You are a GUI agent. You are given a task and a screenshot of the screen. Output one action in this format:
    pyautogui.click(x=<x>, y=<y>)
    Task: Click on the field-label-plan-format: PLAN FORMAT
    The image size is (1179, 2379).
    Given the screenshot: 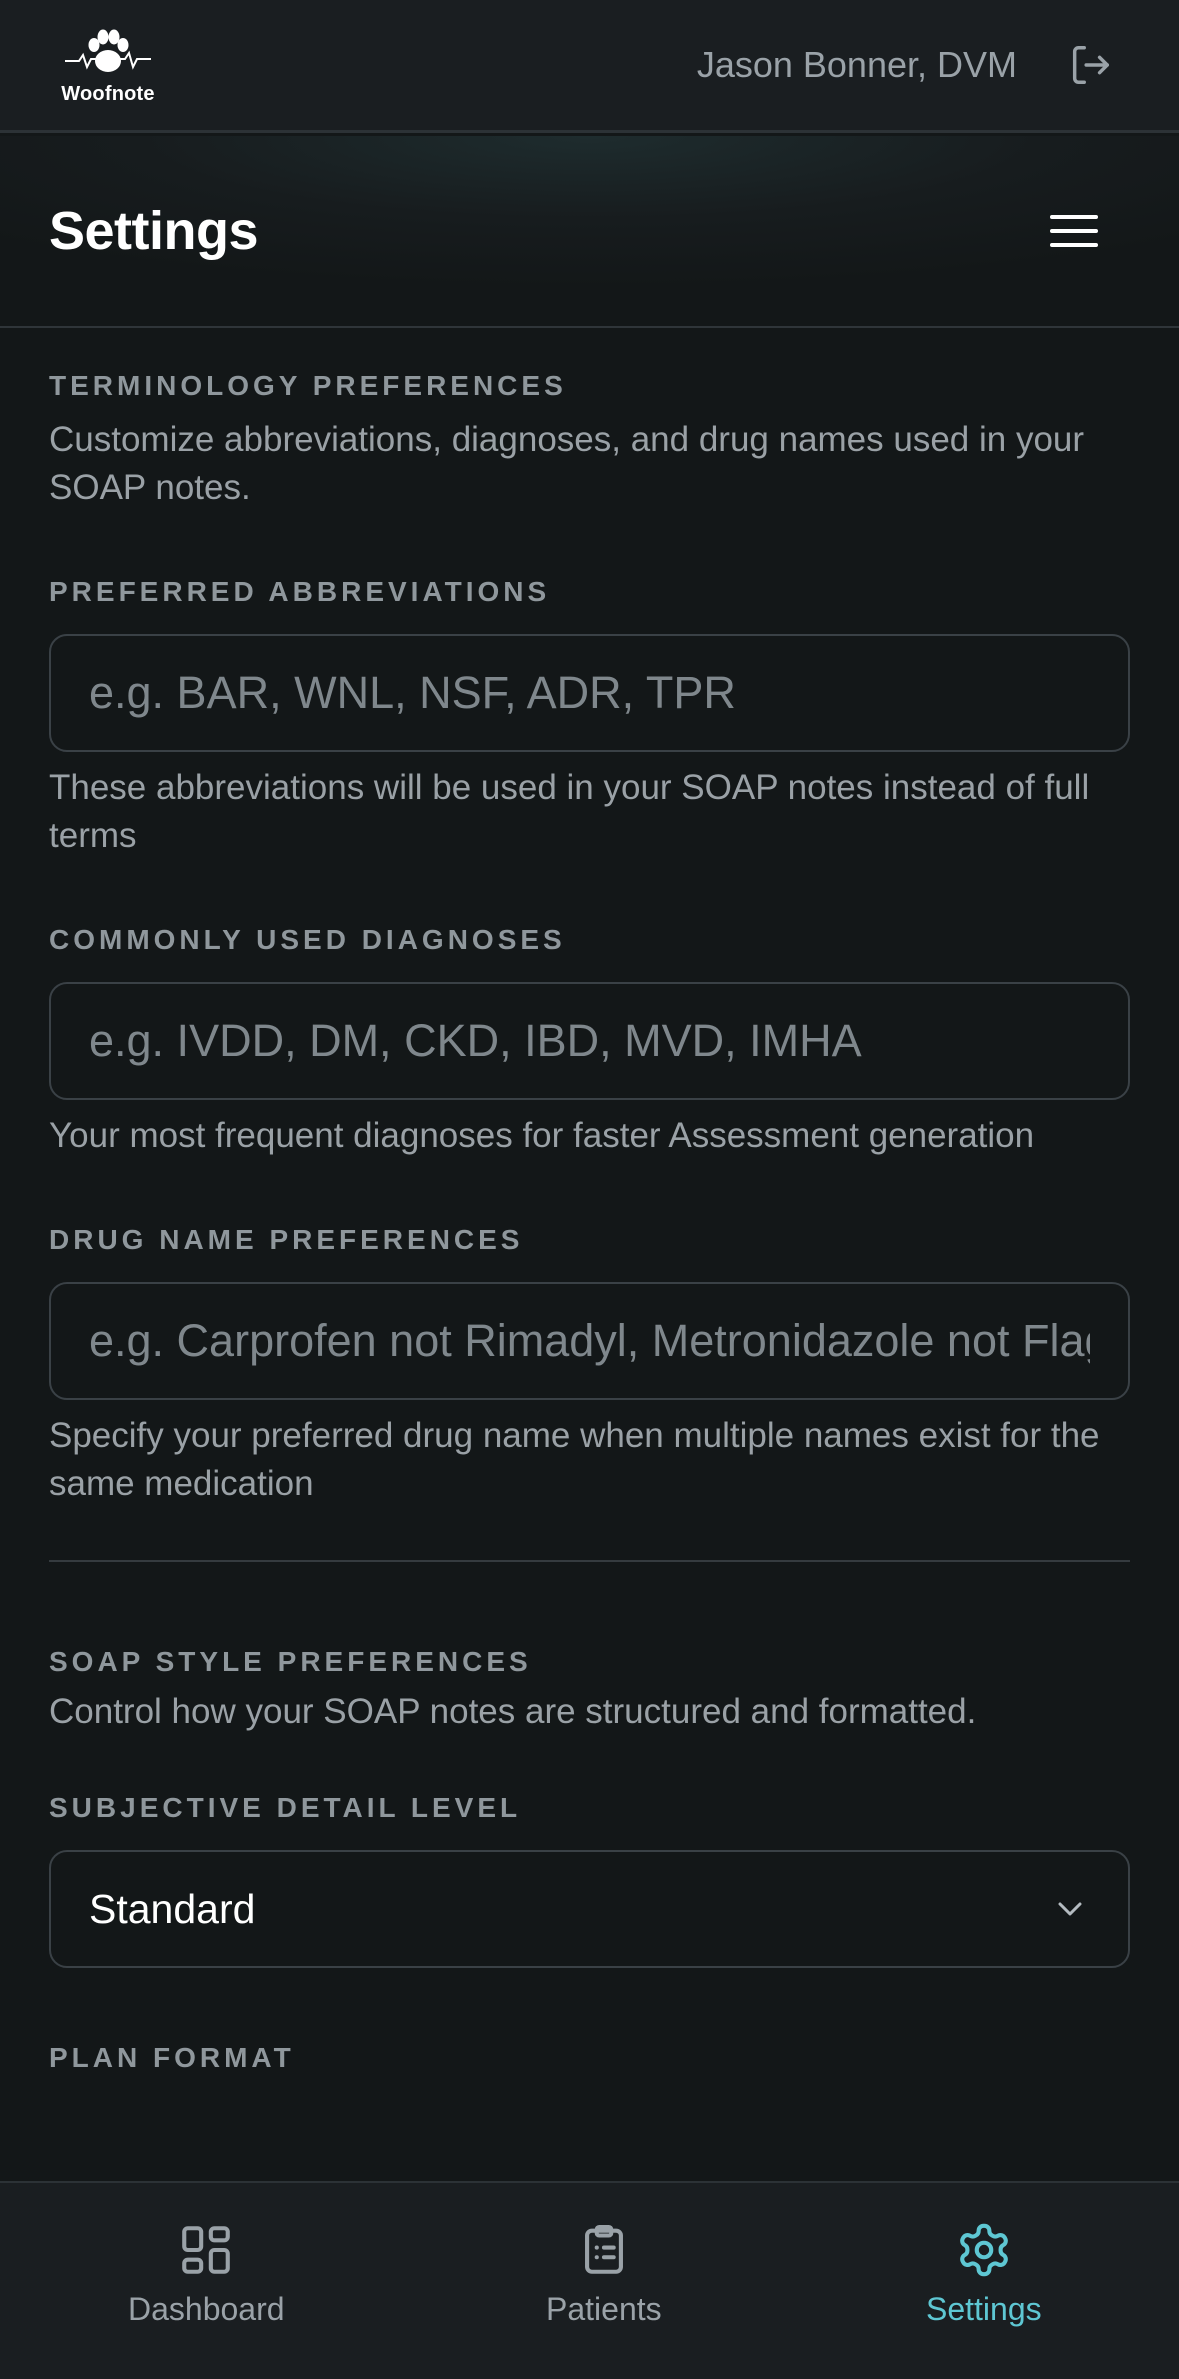 What is the action you would take?
    pyautogui.click(x=172, y=2057)
    